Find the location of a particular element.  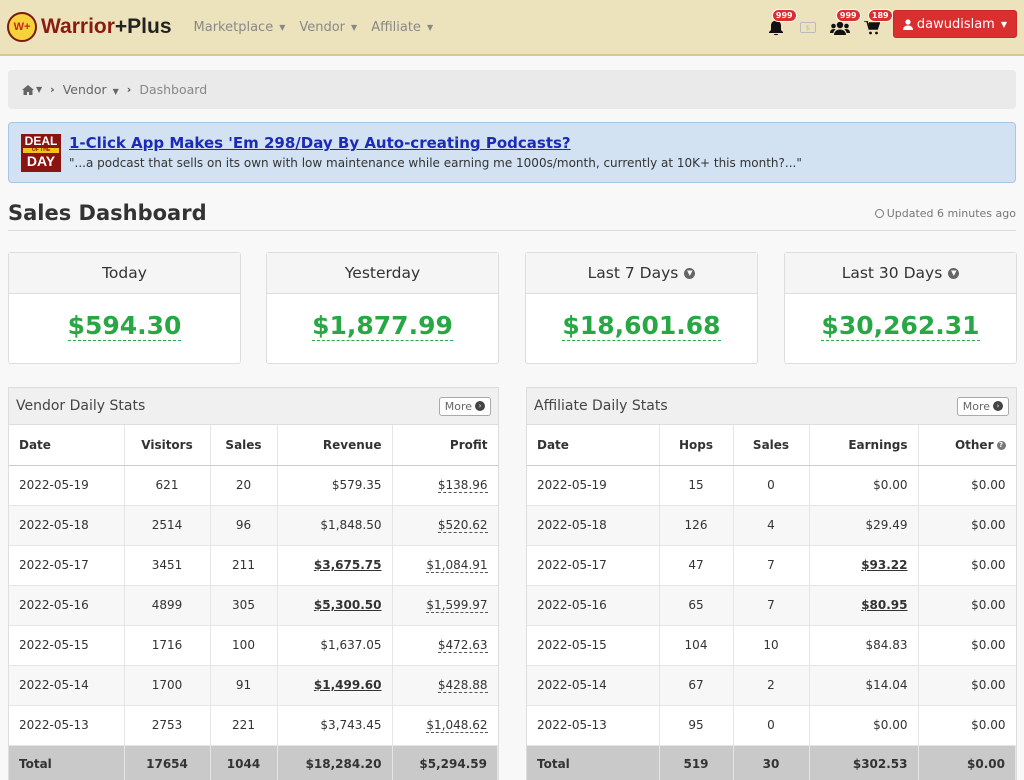

table-cell: 211 is located at coordinates (244, 564).